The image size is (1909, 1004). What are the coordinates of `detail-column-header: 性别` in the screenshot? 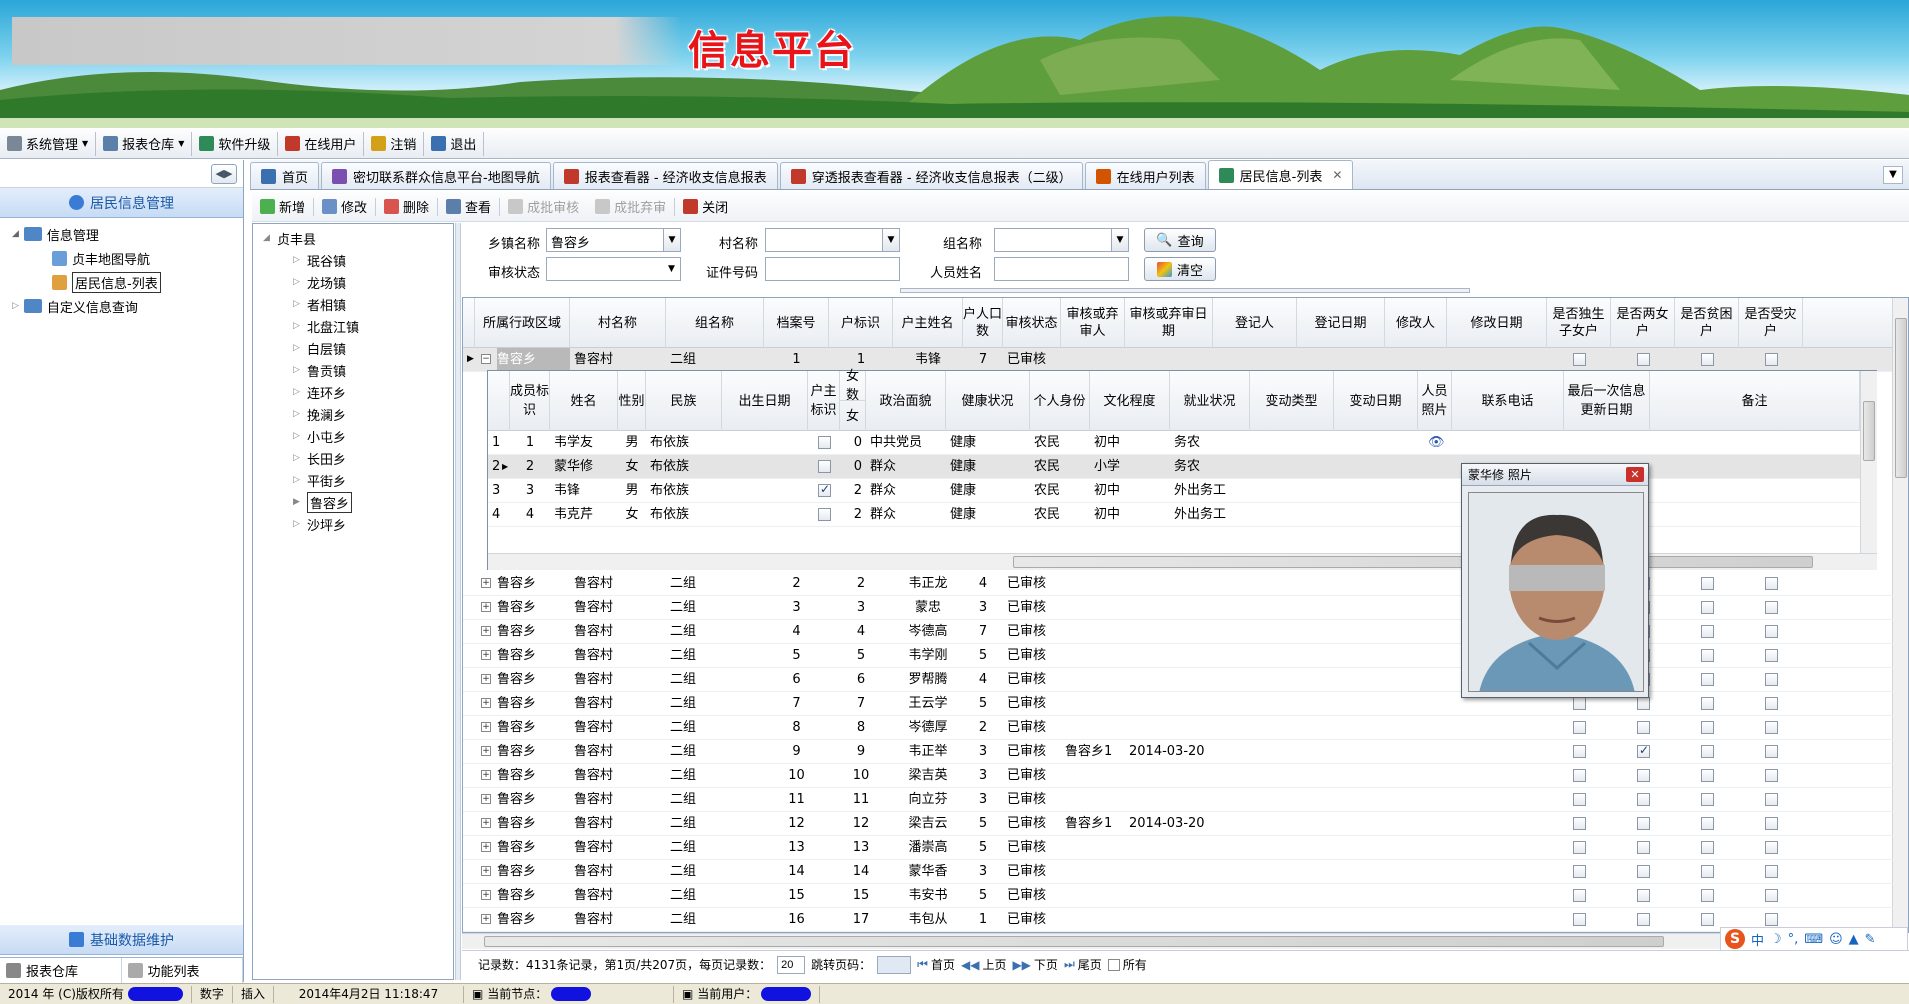 It's located at (632, 401).